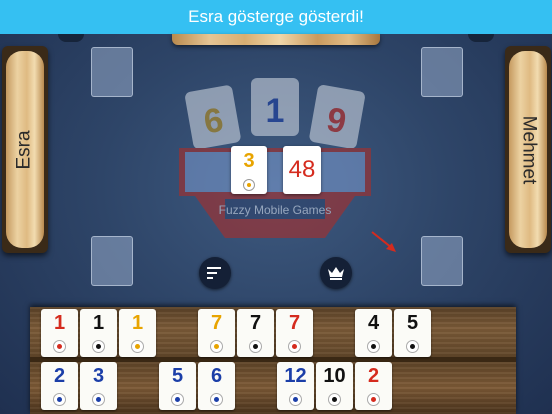 This screenshot has width=552, height=414. What do you see at coordinates (442, 261) in the screenshot?
I see `discard-slot-bottom-right` at bounding box center [442, 261].